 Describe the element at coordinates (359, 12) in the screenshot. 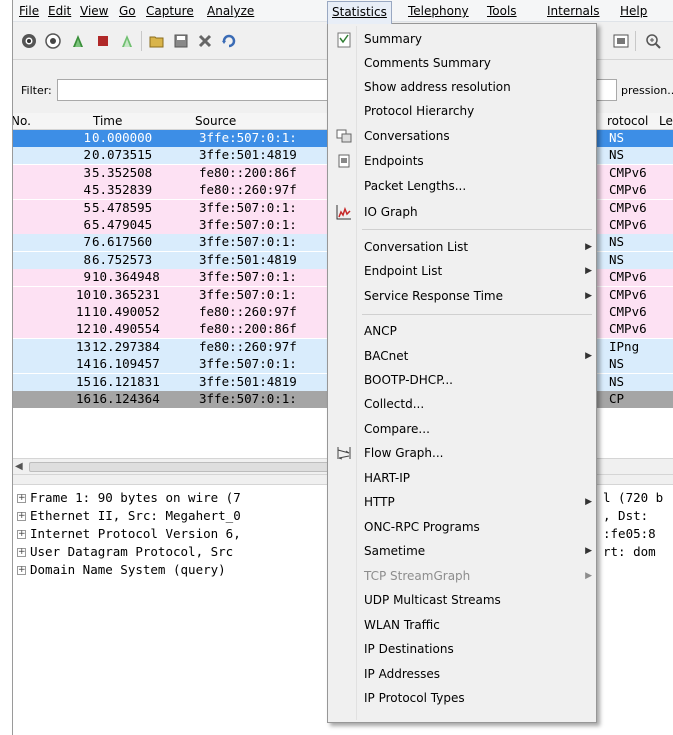

I see `menu-statistics: Statistics` at that location.